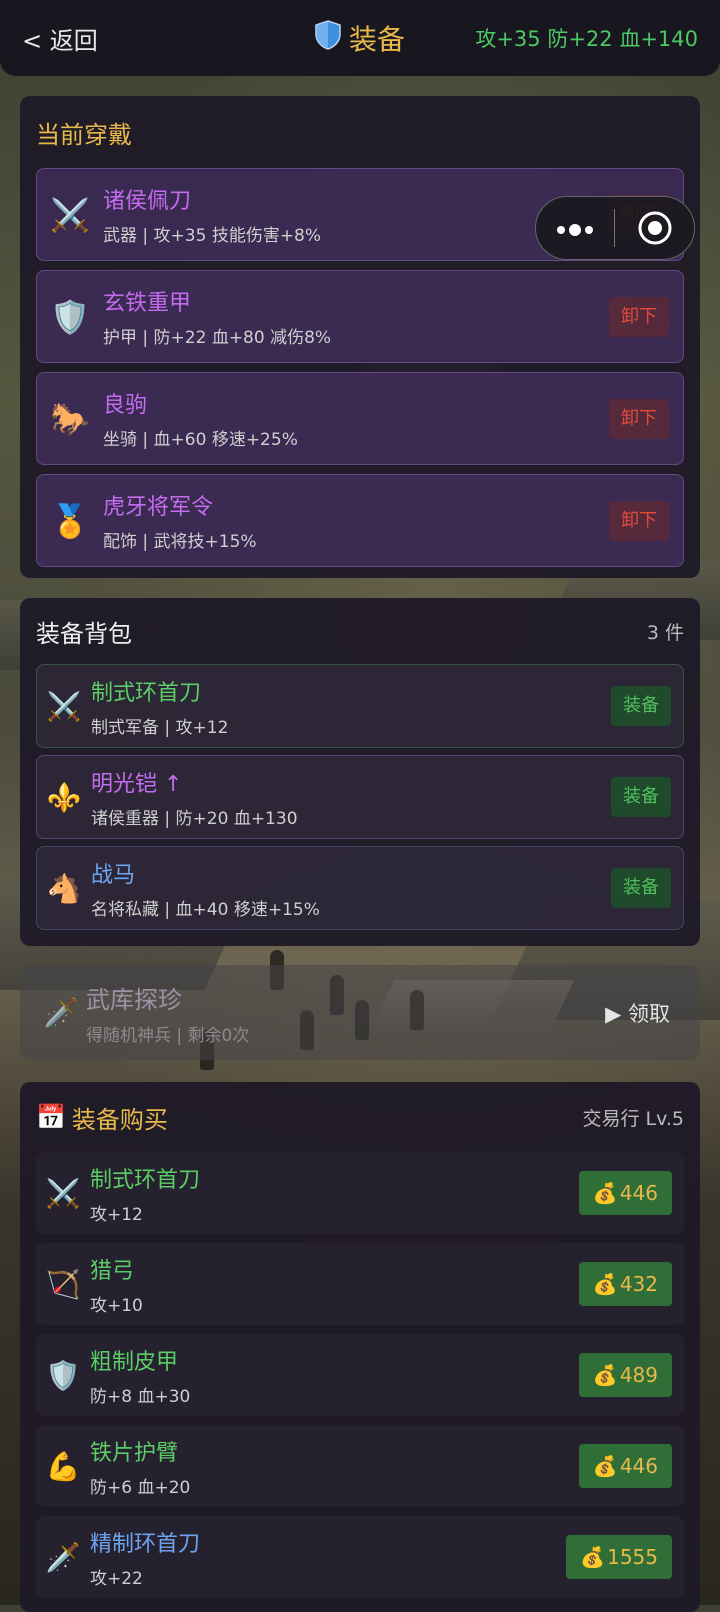  What do you see at coordinates (84, 633) in the screenshot?
I see `bag-title: 装备背包` at bounding box center [84, 633].